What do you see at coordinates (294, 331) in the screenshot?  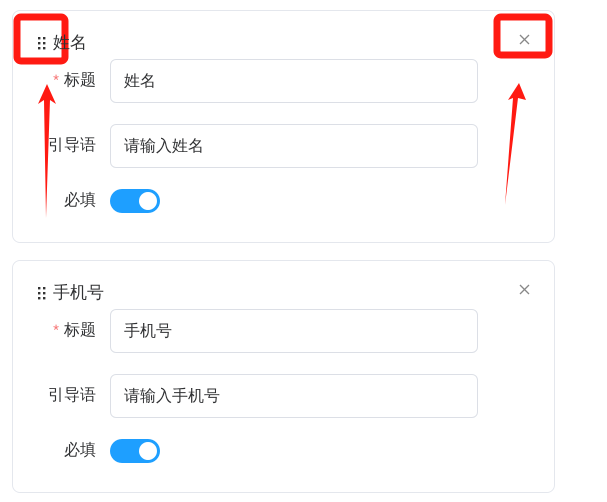 I see `input-field: 手机号` at bounding box center [294, 331].